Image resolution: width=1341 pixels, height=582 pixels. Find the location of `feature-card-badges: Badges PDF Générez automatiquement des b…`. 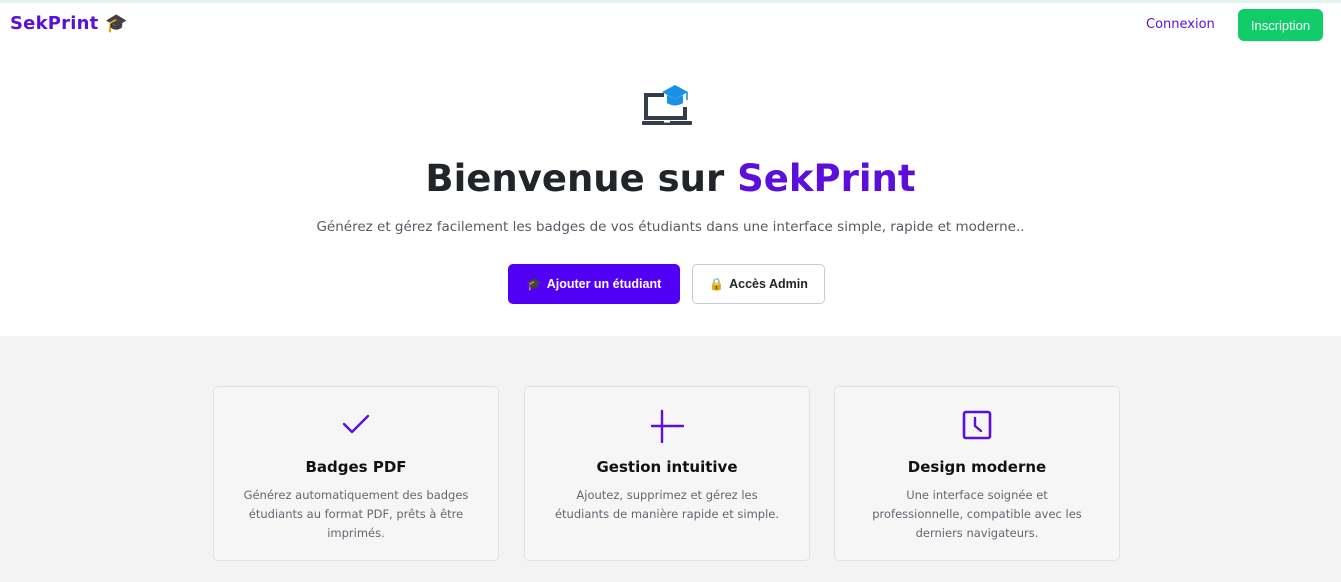

feature-card-badges: Badges PDF Générez automatiquement des b… is located at coordinates (356, 473).